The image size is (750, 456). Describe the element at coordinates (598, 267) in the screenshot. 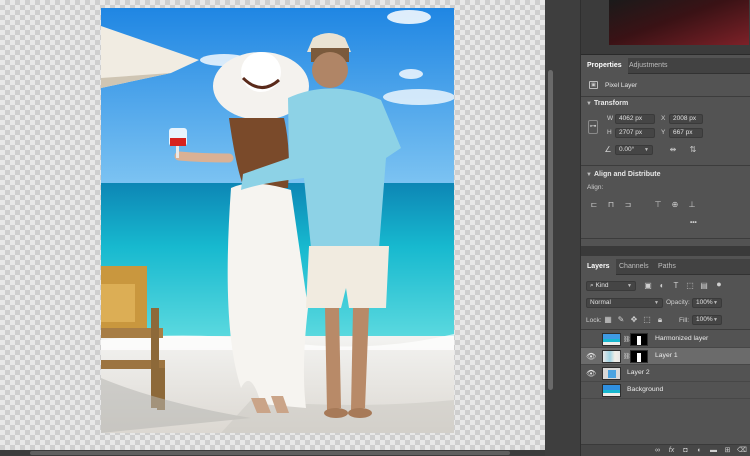

I see `tab-layers: Layers` at that location.